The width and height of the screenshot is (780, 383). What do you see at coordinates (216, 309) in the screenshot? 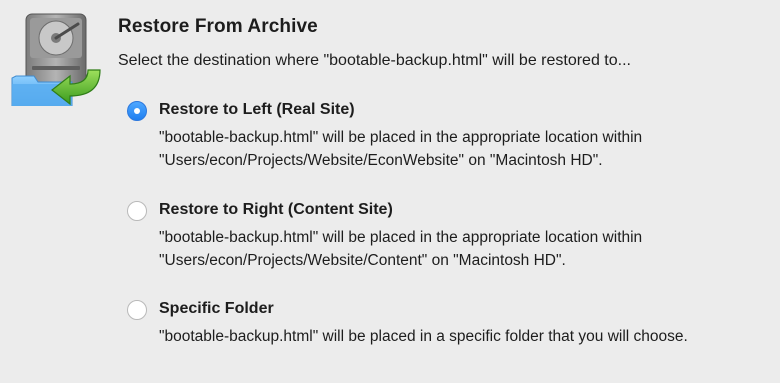
I see `option-label-specific-folder: Specific Folder` at bounding box center [216, 309].